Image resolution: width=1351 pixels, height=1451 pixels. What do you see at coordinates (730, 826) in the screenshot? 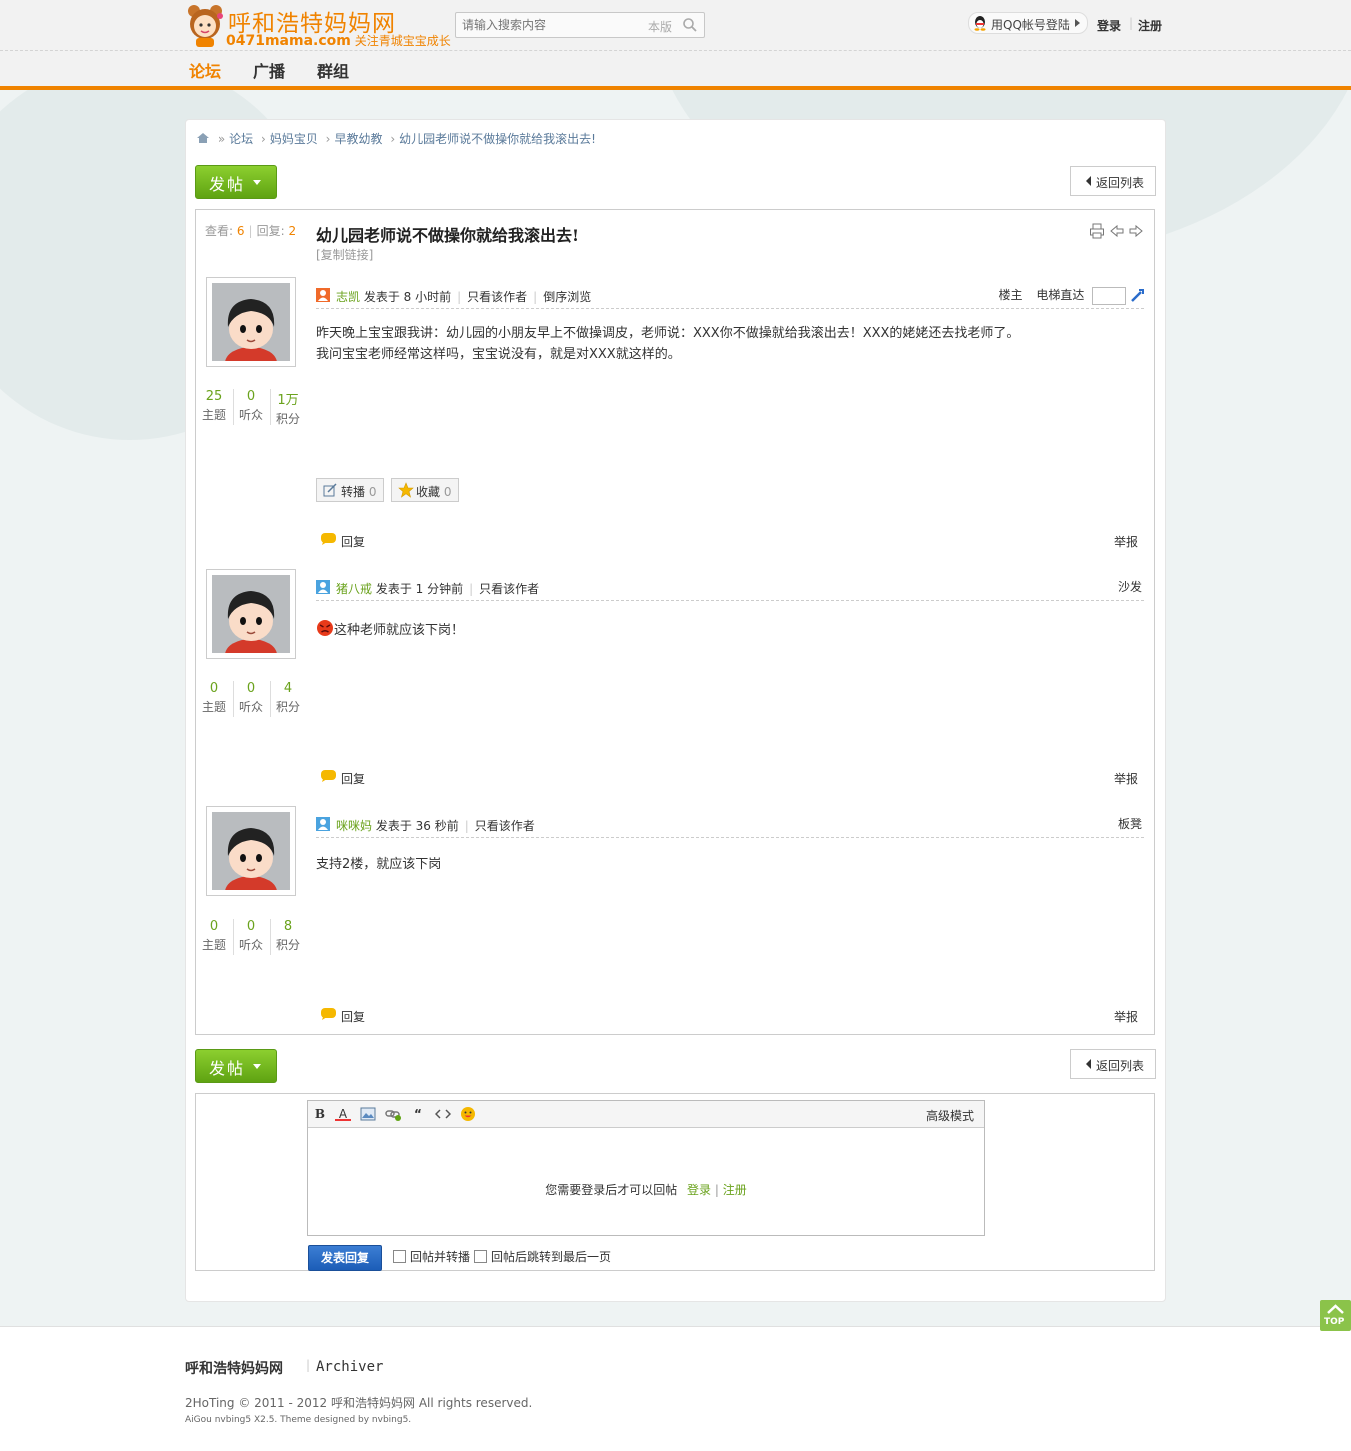
I see `post-header: 咪咪妈 发表于 36 秒前 | 只看该作者 板凳` at bounding box center [730, 826].